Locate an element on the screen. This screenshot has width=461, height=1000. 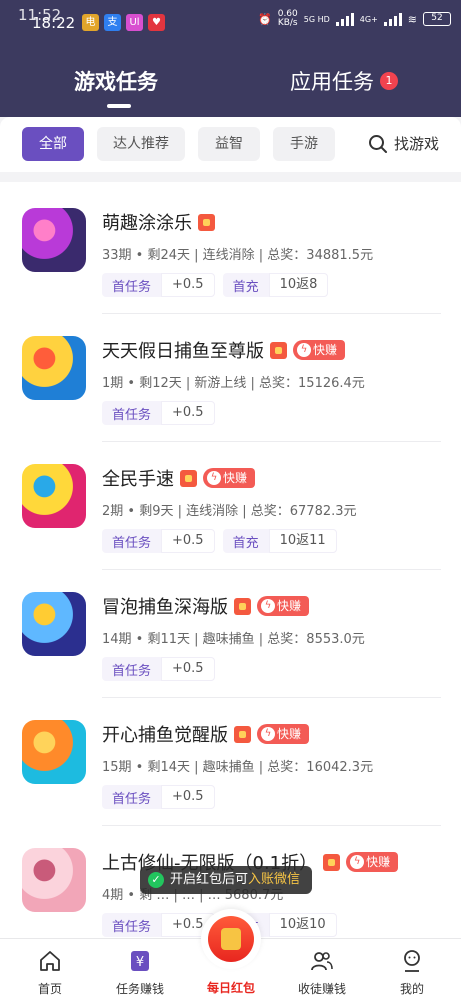
users-icon is located at coordinates (322, 961).